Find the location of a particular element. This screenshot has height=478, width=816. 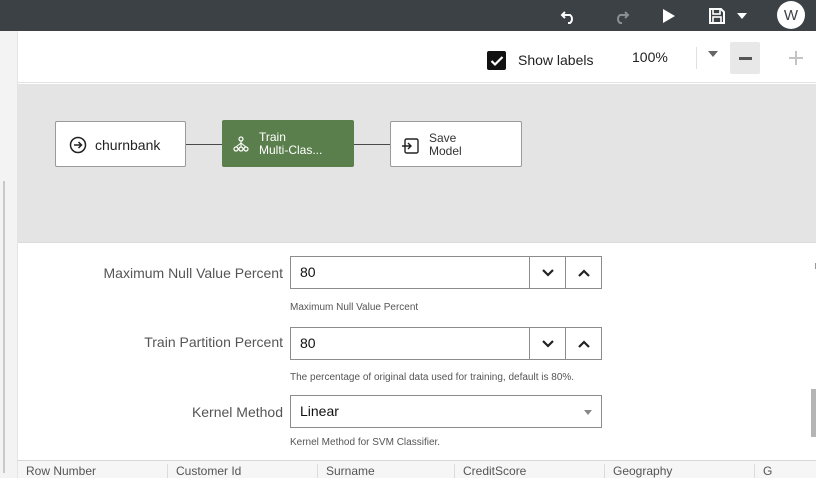

left-divider is located at coordinates (4, 327).